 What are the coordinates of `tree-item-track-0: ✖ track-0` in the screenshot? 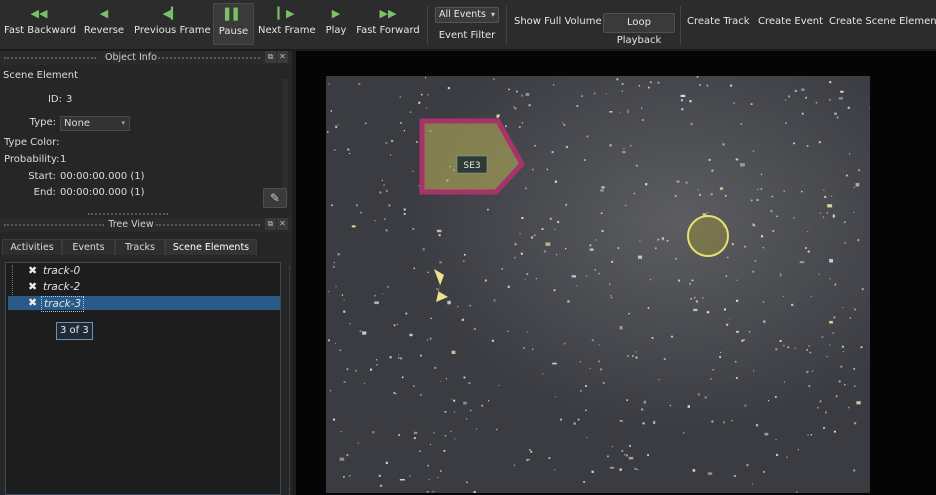 It's located at (144, 271).